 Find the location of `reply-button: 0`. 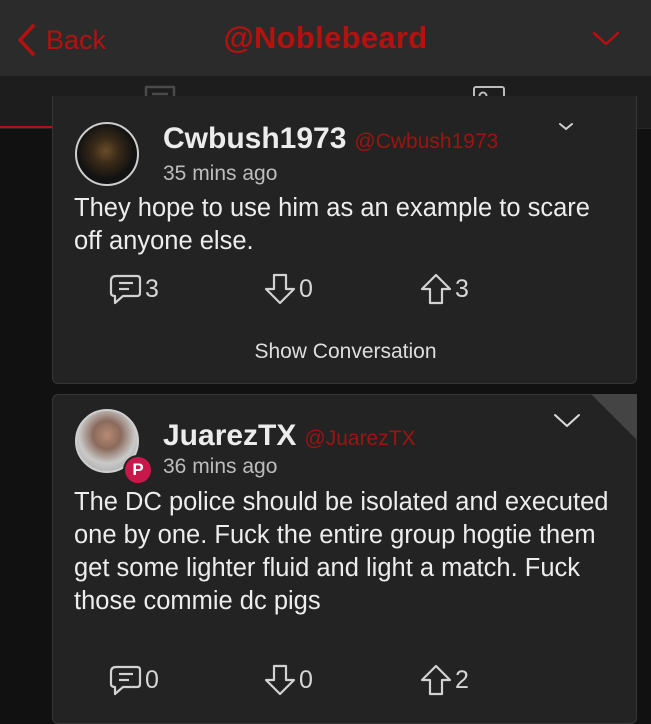

reply-button: 0 is located at coordinates (133, 680).